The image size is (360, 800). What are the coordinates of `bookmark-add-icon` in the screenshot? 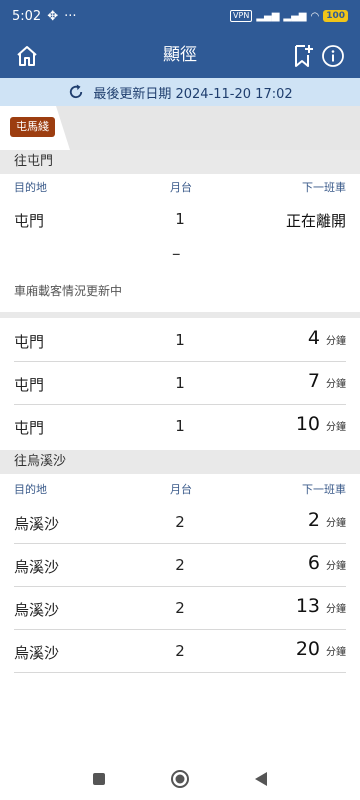 It's located at (304, 56).